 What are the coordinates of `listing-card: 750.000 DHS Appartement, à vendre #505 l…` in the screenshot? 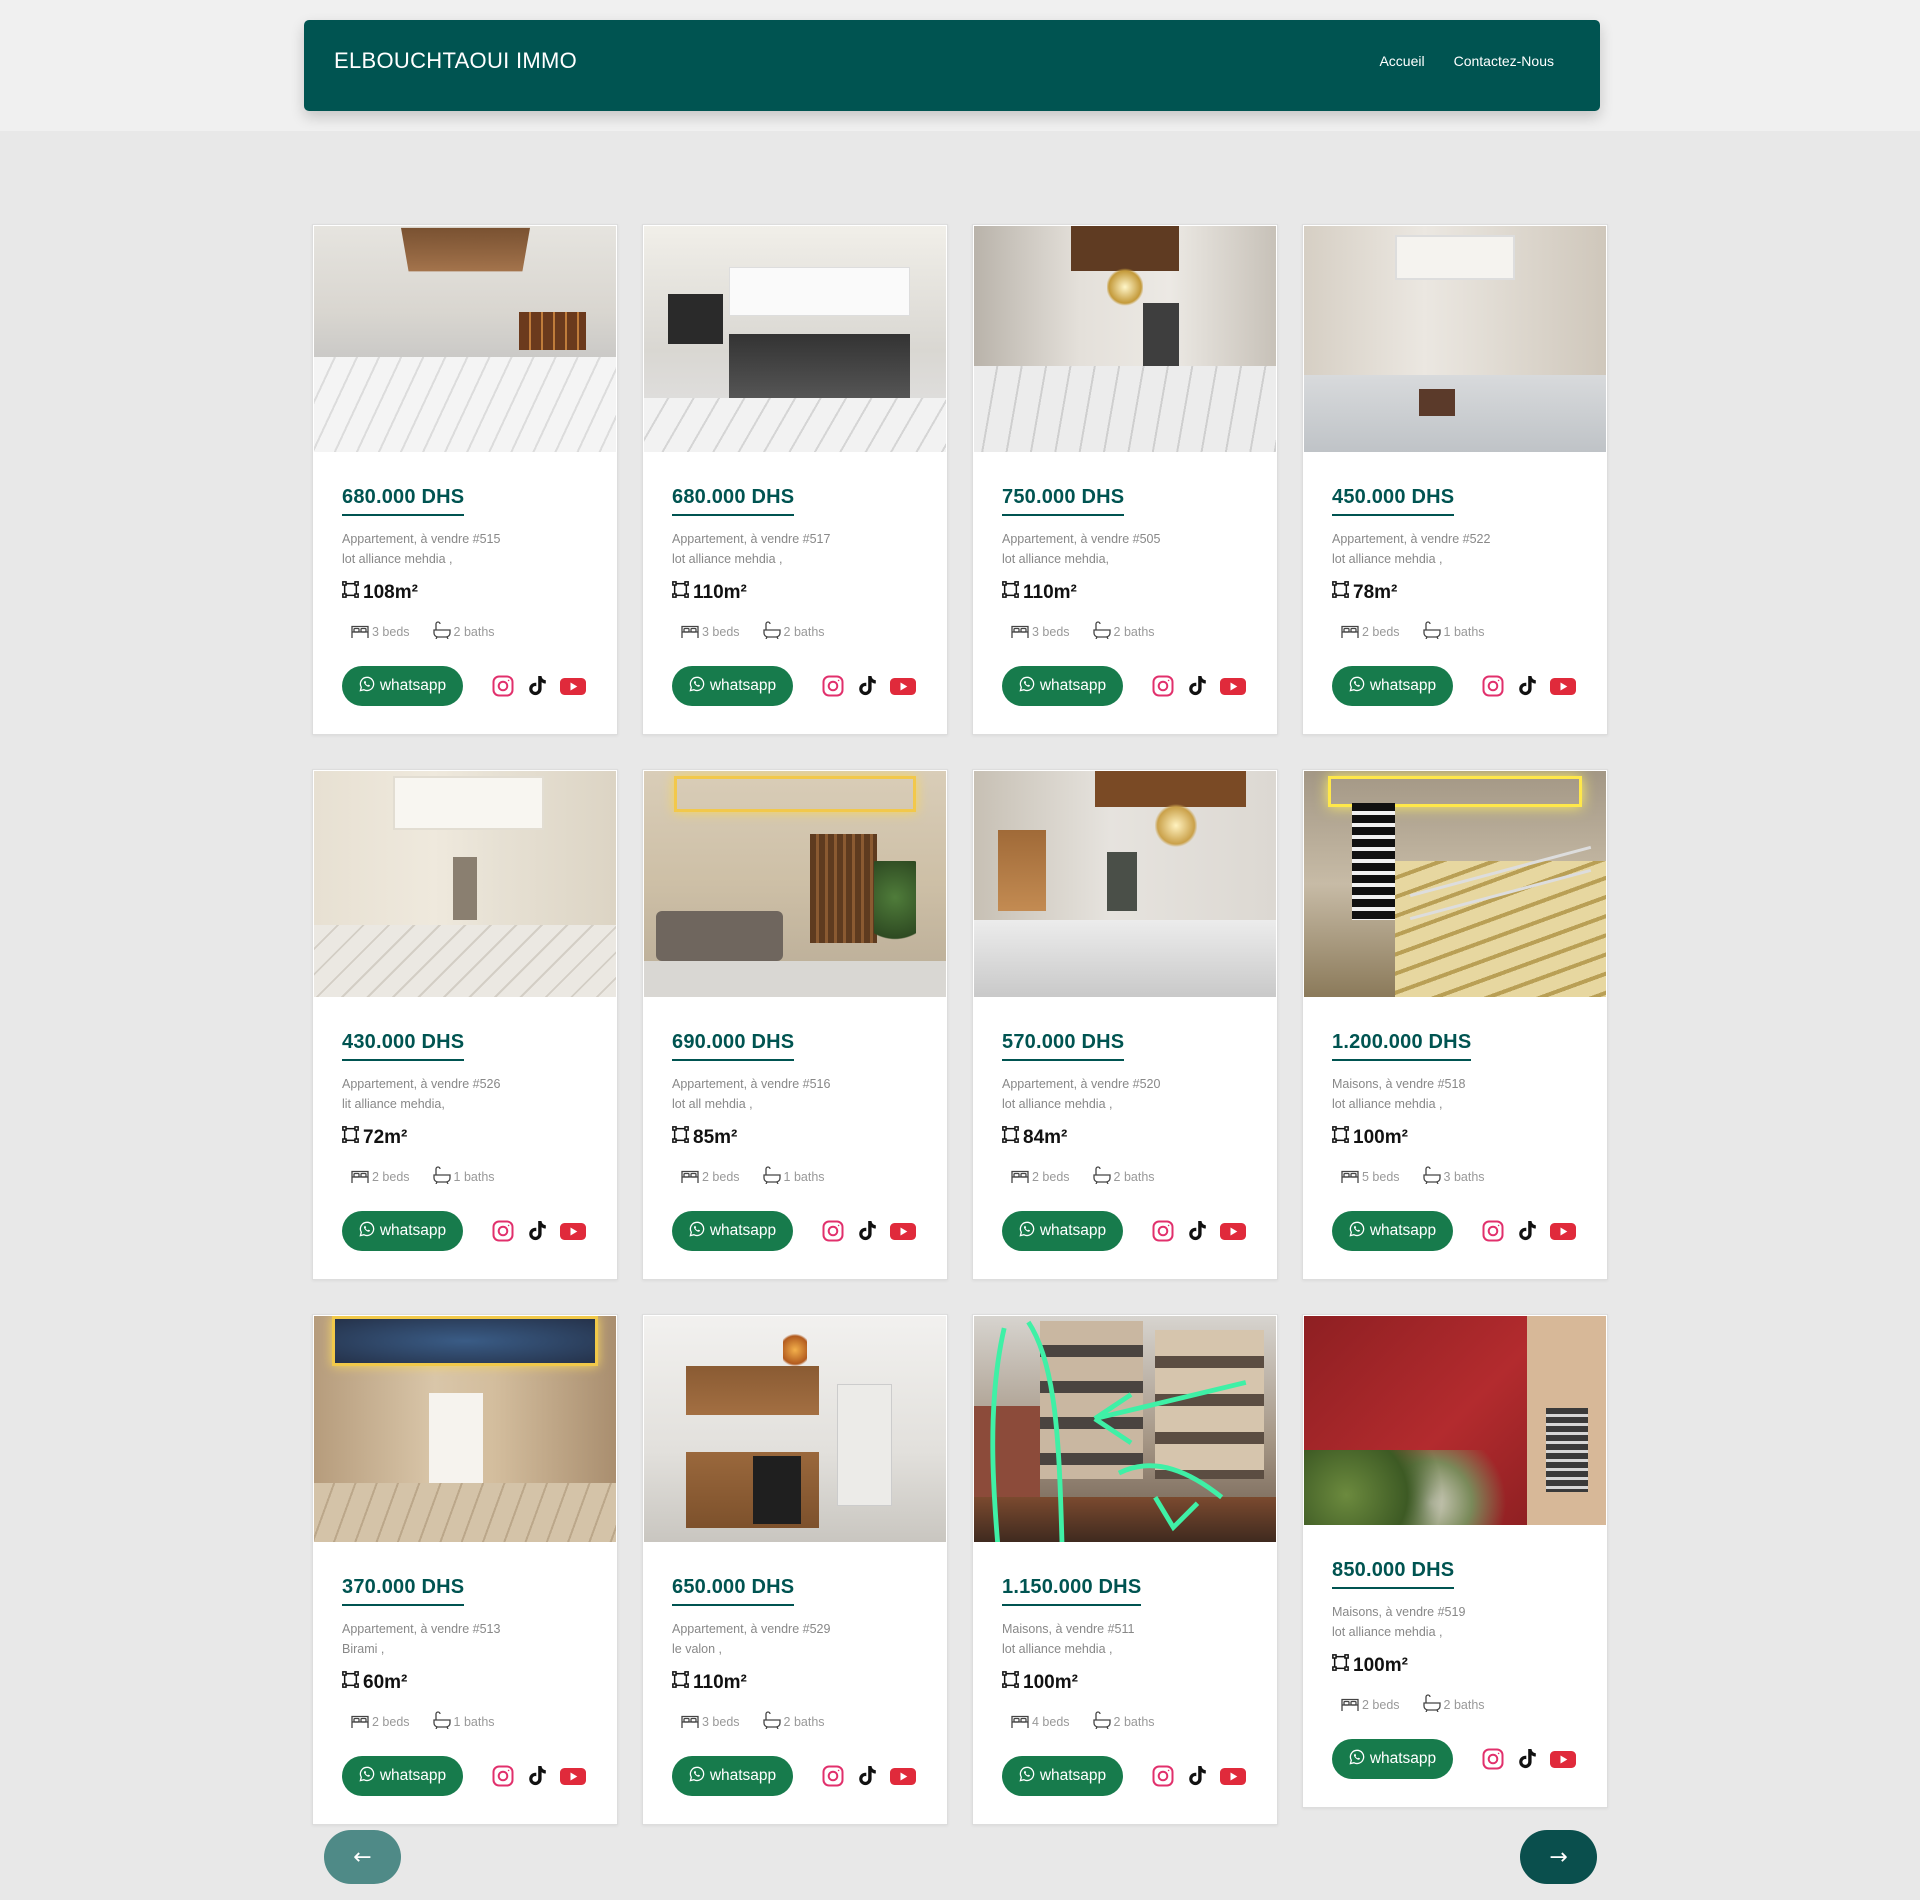 It's located at (1125, 479).